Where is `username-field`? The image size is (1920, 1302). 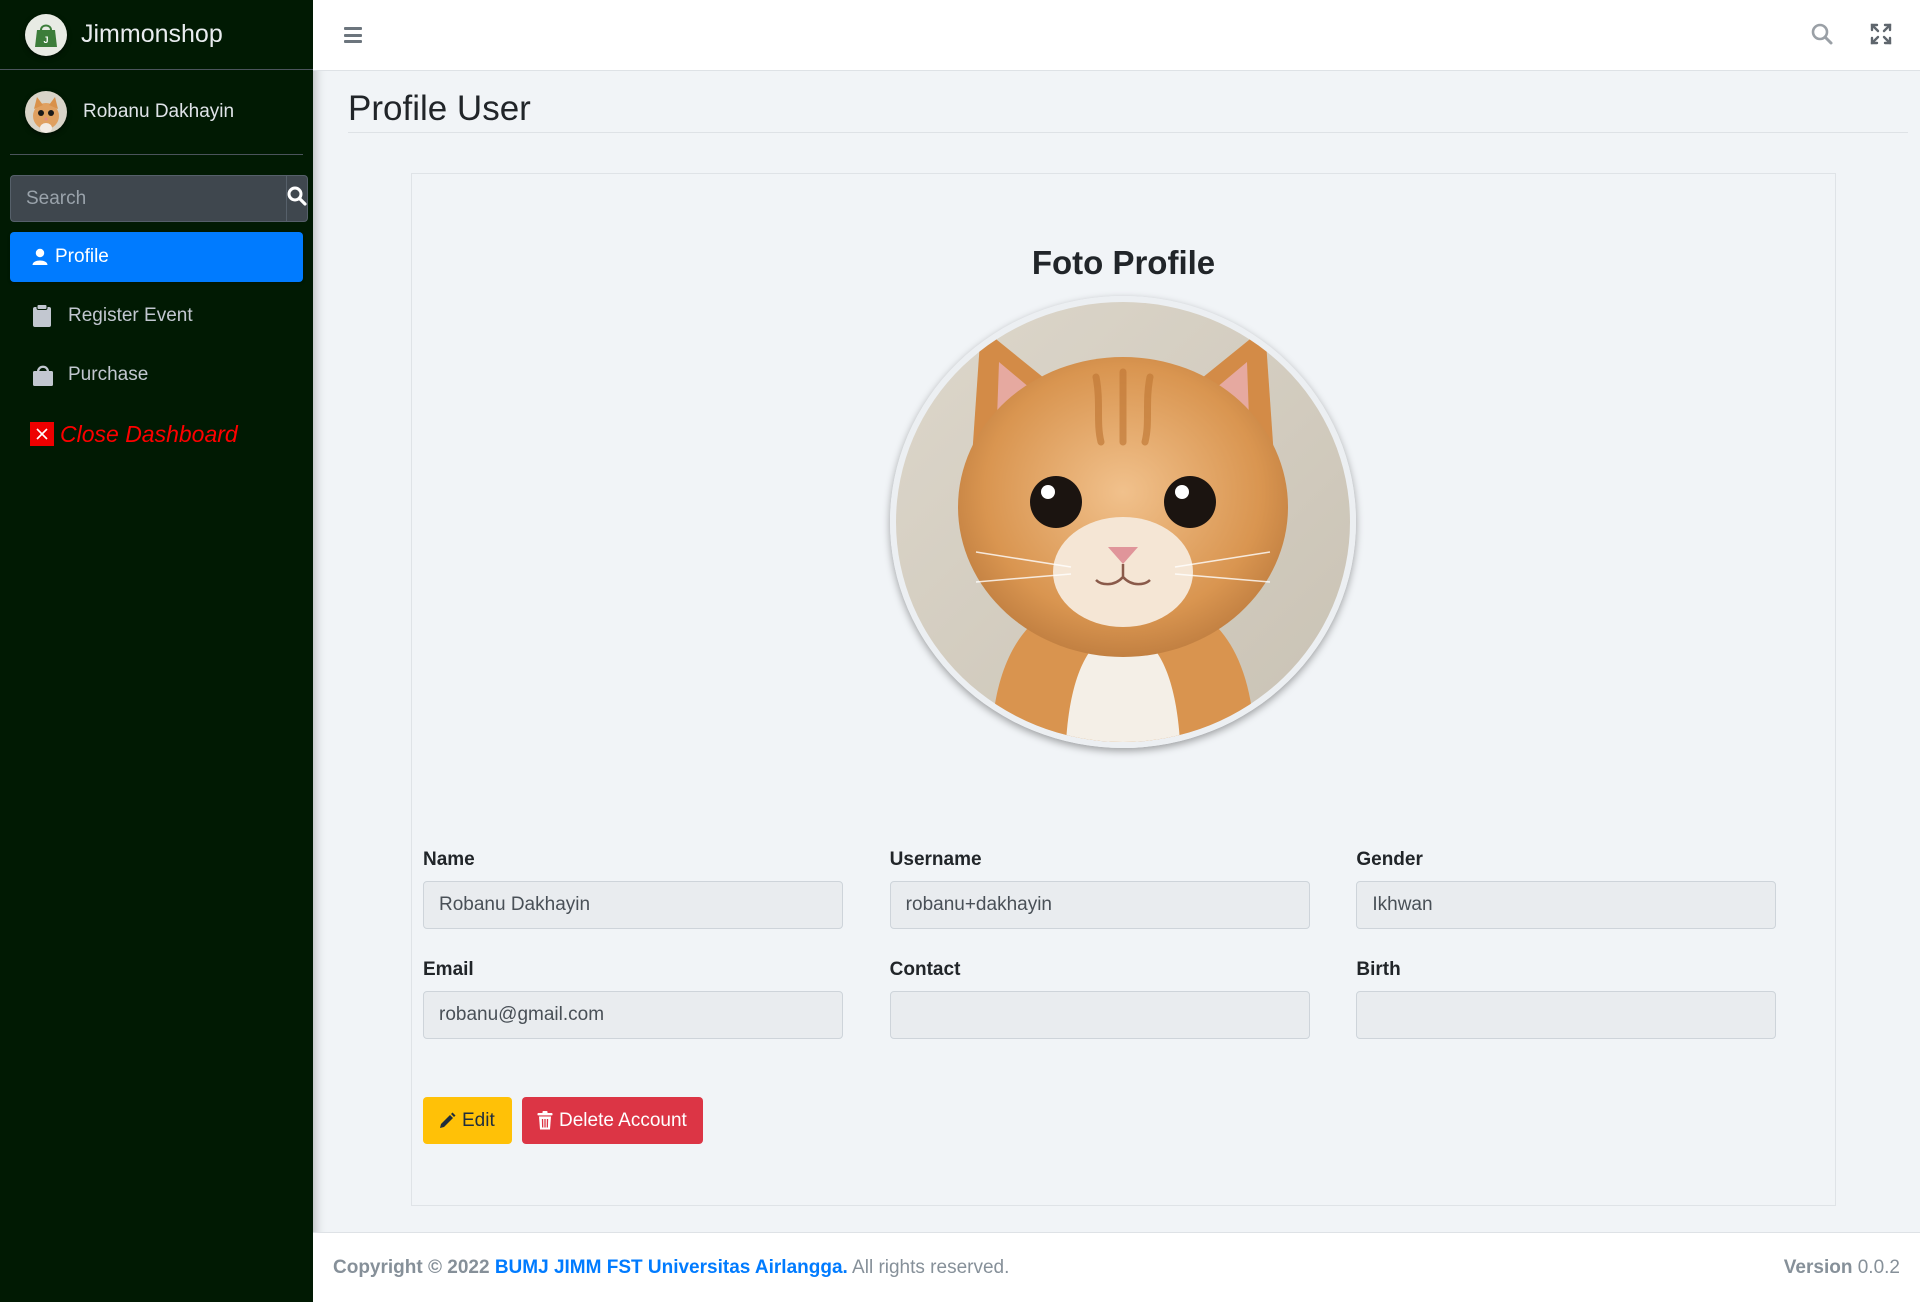
username-field is located at coordinates (1099, 905).